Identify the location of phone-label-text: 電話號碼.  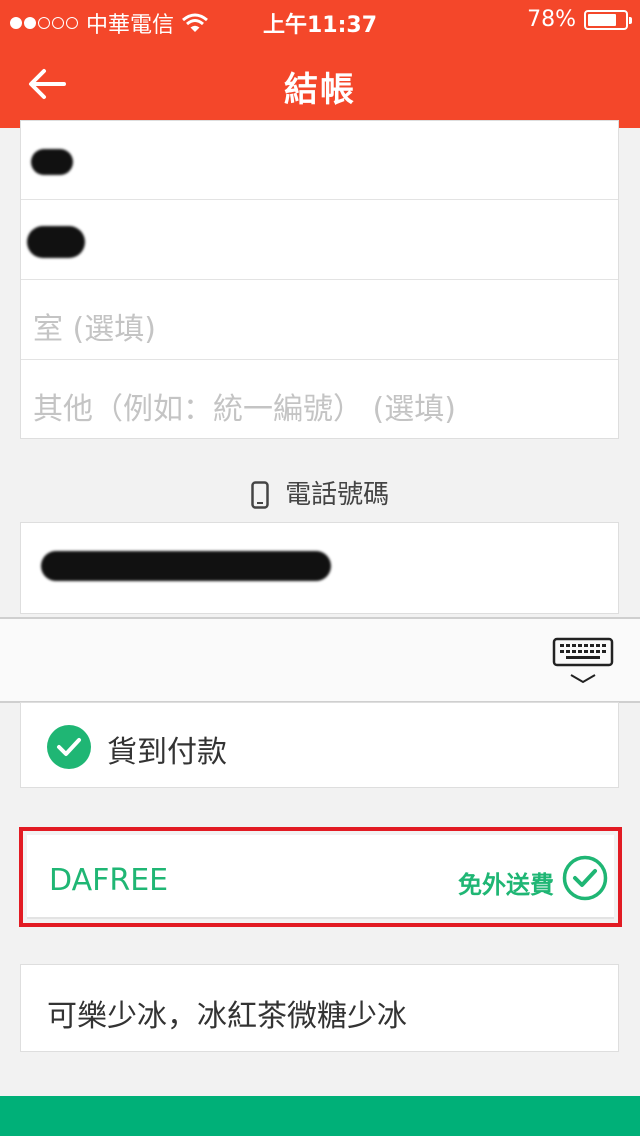
(337, 495).